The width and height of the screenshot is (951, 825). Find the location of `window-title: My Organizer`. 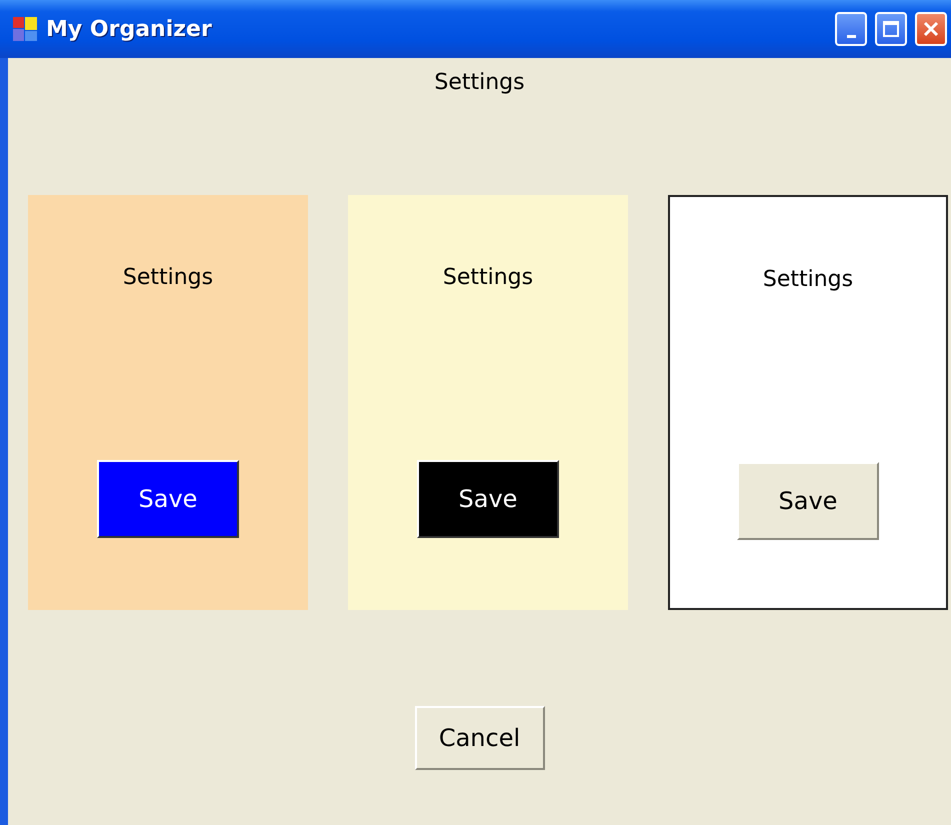

window-title: My Organizer is located at coordinates (129, 29).